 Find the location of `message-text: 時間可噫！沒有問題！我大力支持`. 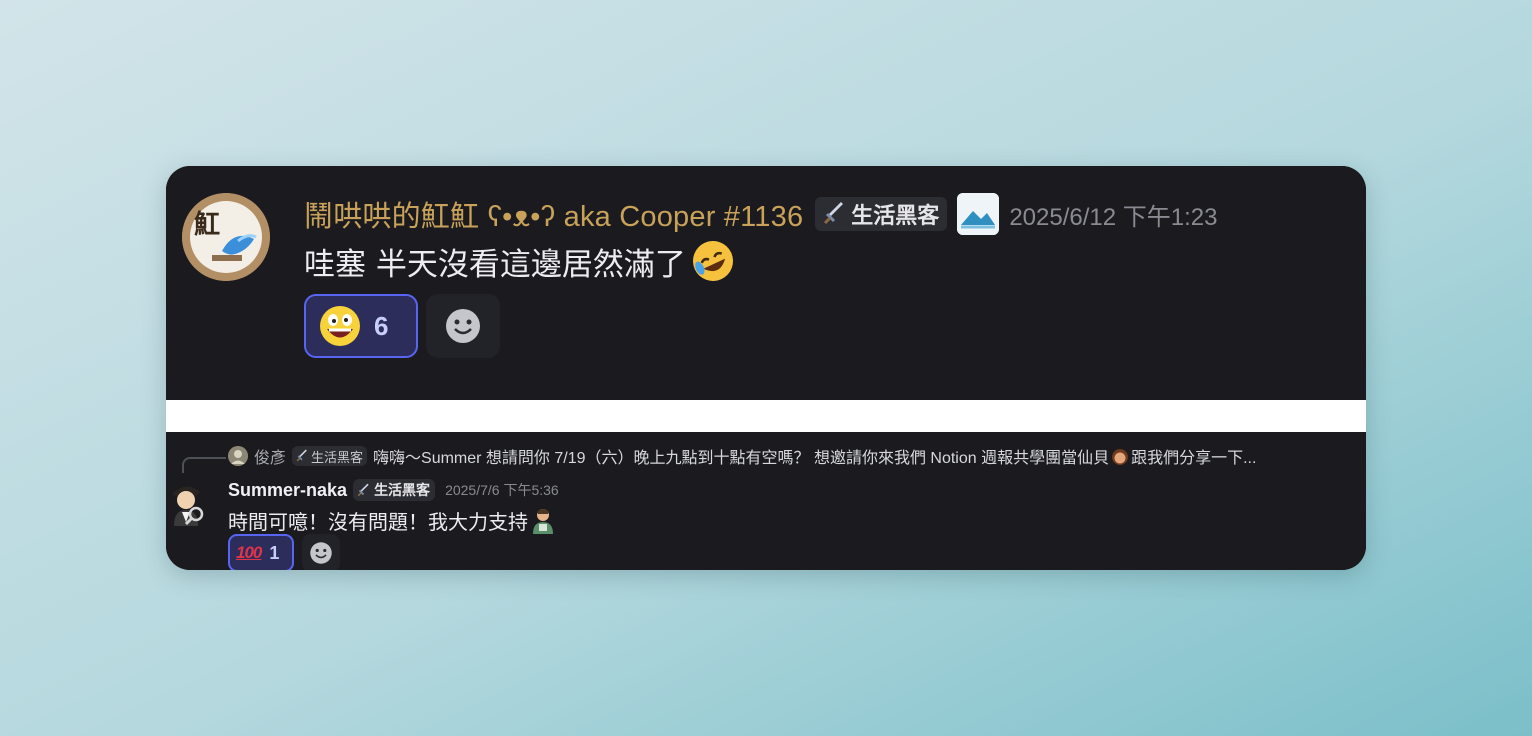

message-text: 時間可噫！沒有問題！我大力支持 is located at coordinates (378, 521).